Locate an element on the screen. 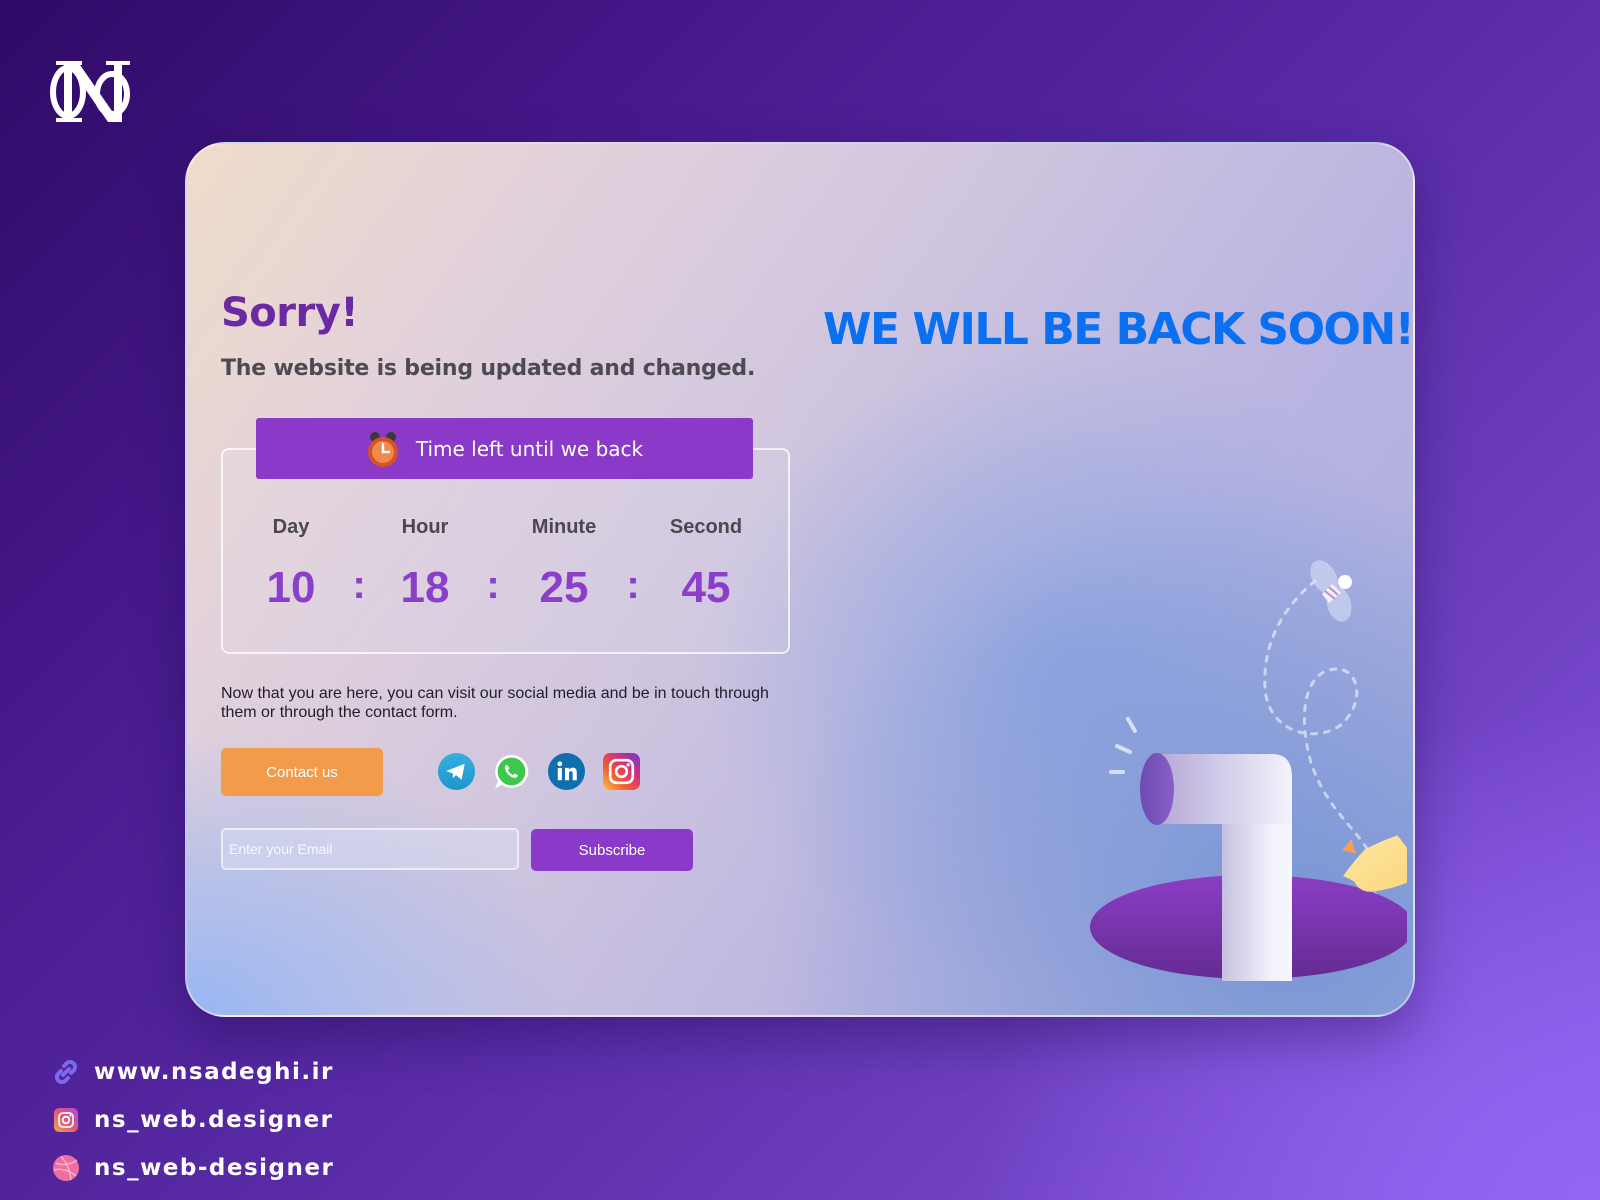 The width and height of the screenshot is (1600, 1200). footer-item-instagram: ns_web.designer is located at coordinates (193, 1120).